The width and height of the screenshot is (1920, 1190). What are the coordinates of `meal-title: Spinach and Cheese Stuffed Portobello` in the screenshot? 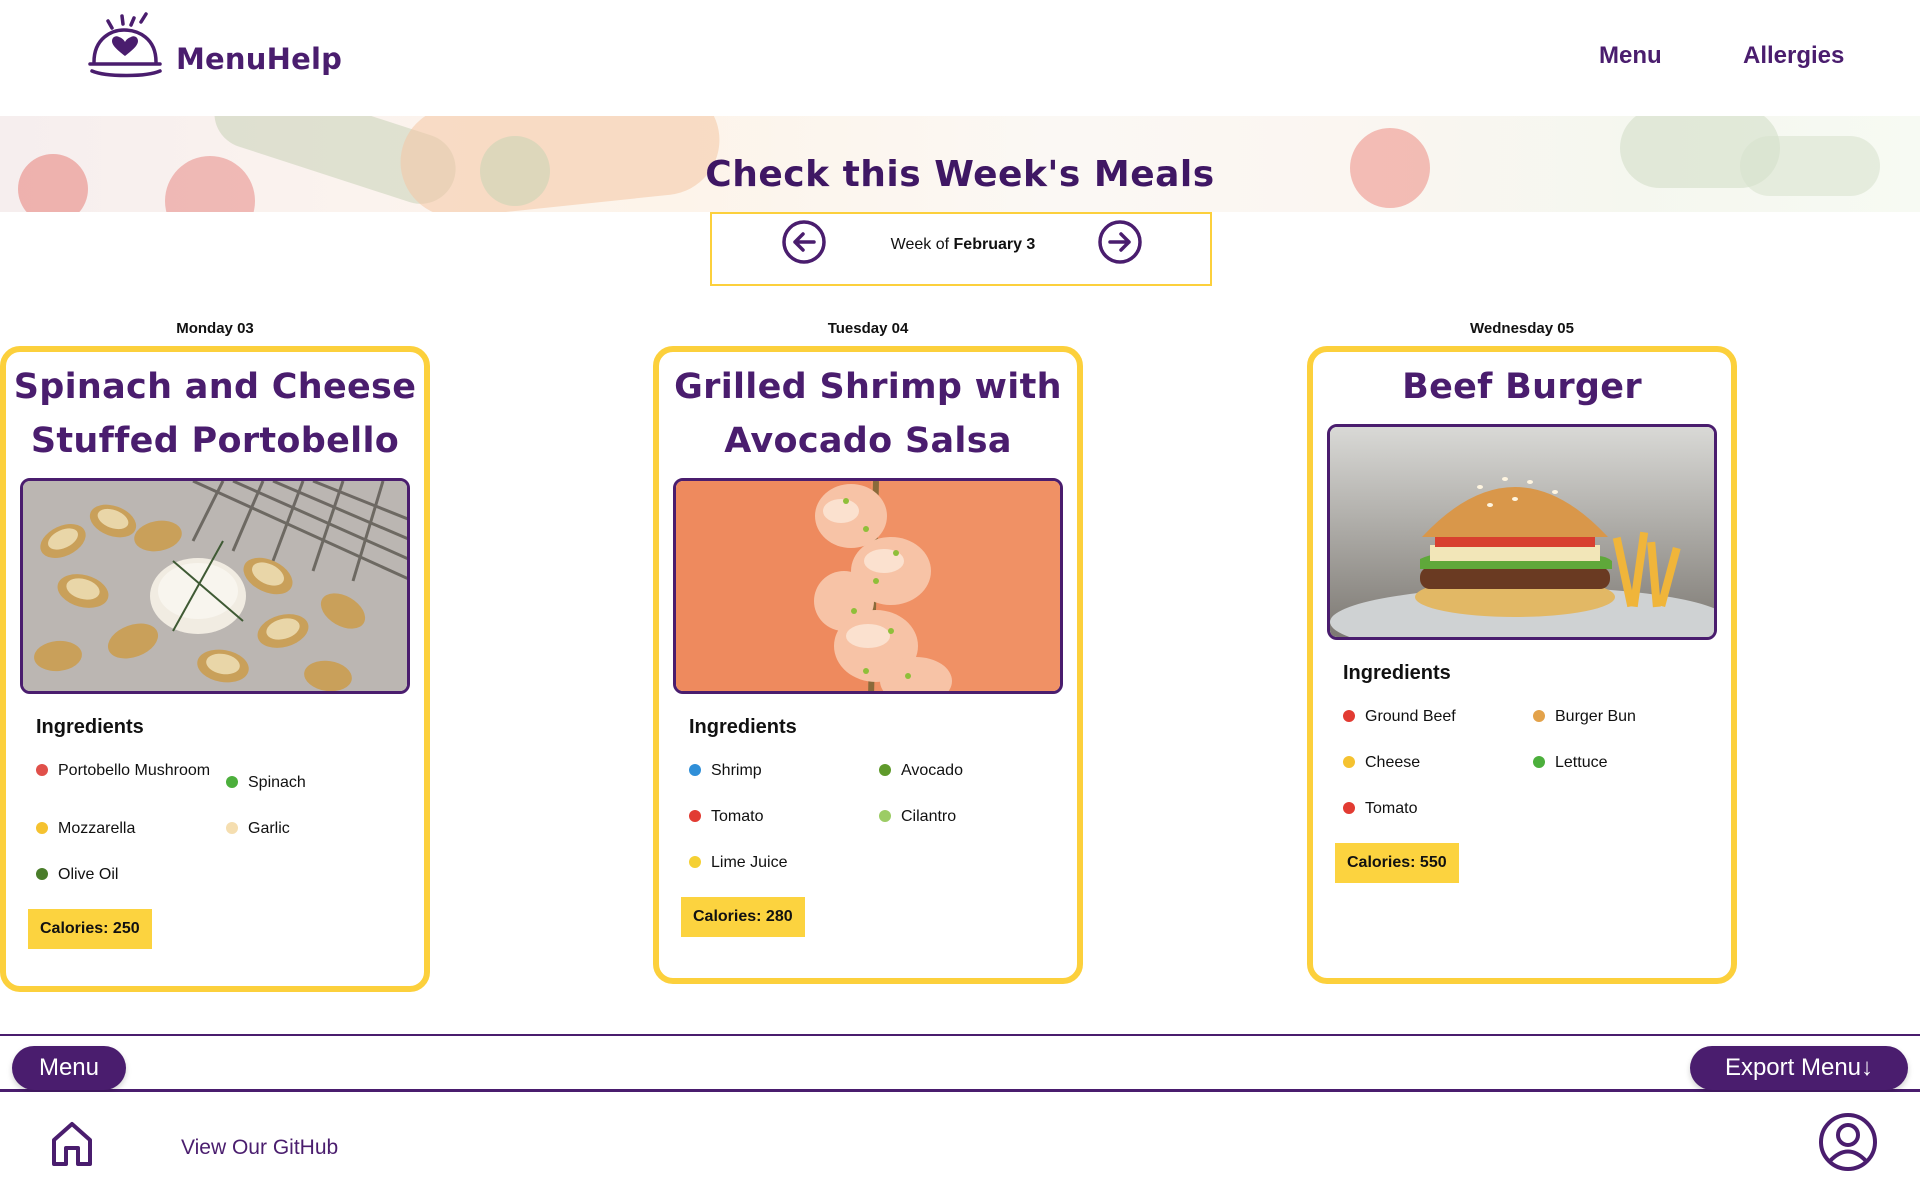 It's located at (215, 414).